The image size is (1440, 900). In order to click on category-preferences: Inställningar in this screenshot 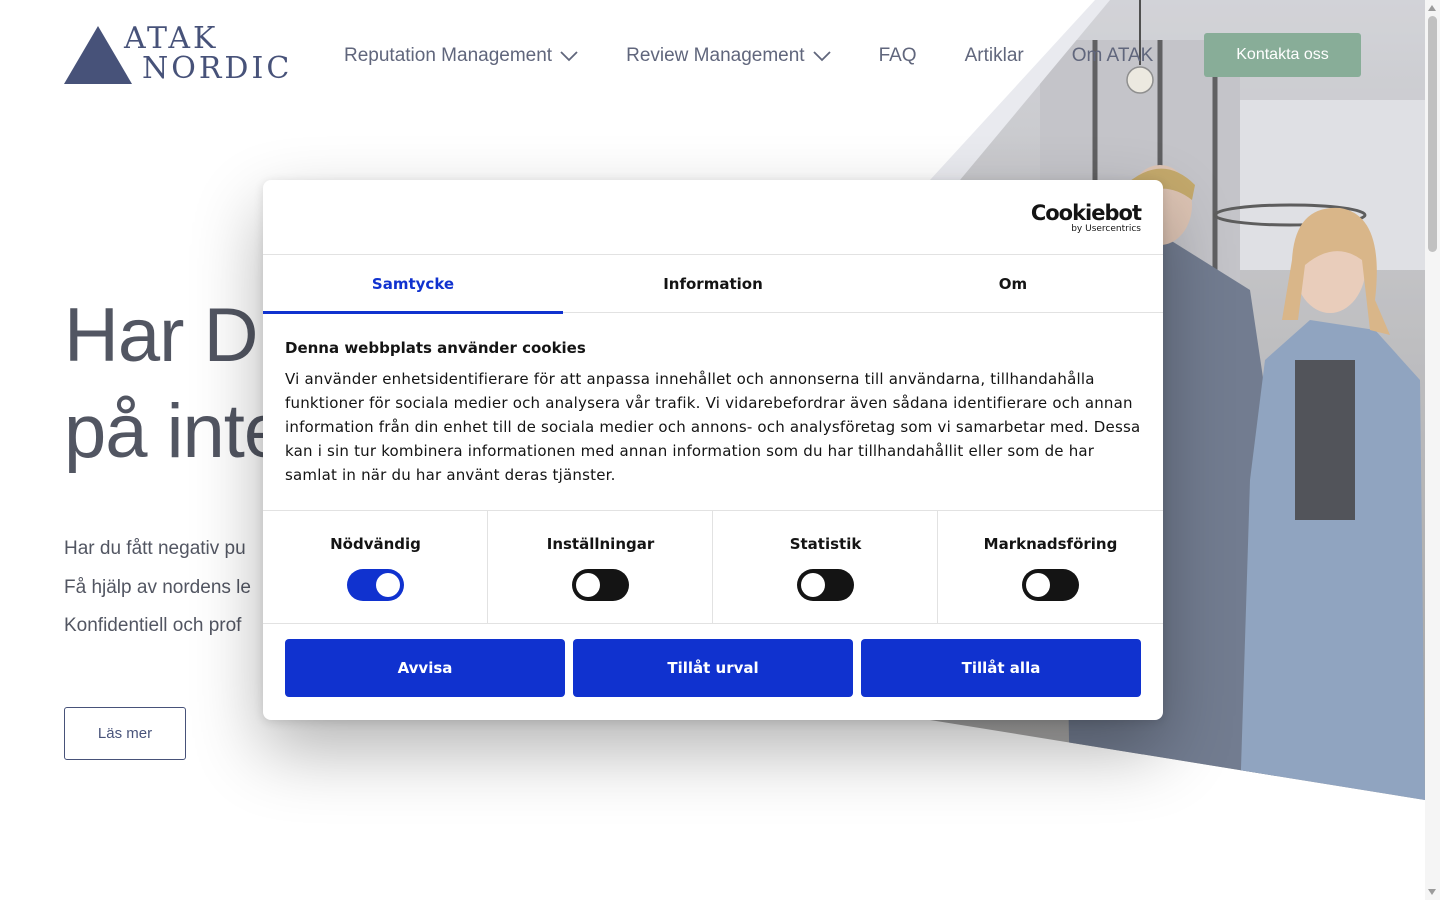, I will do `click(600, 567)`.